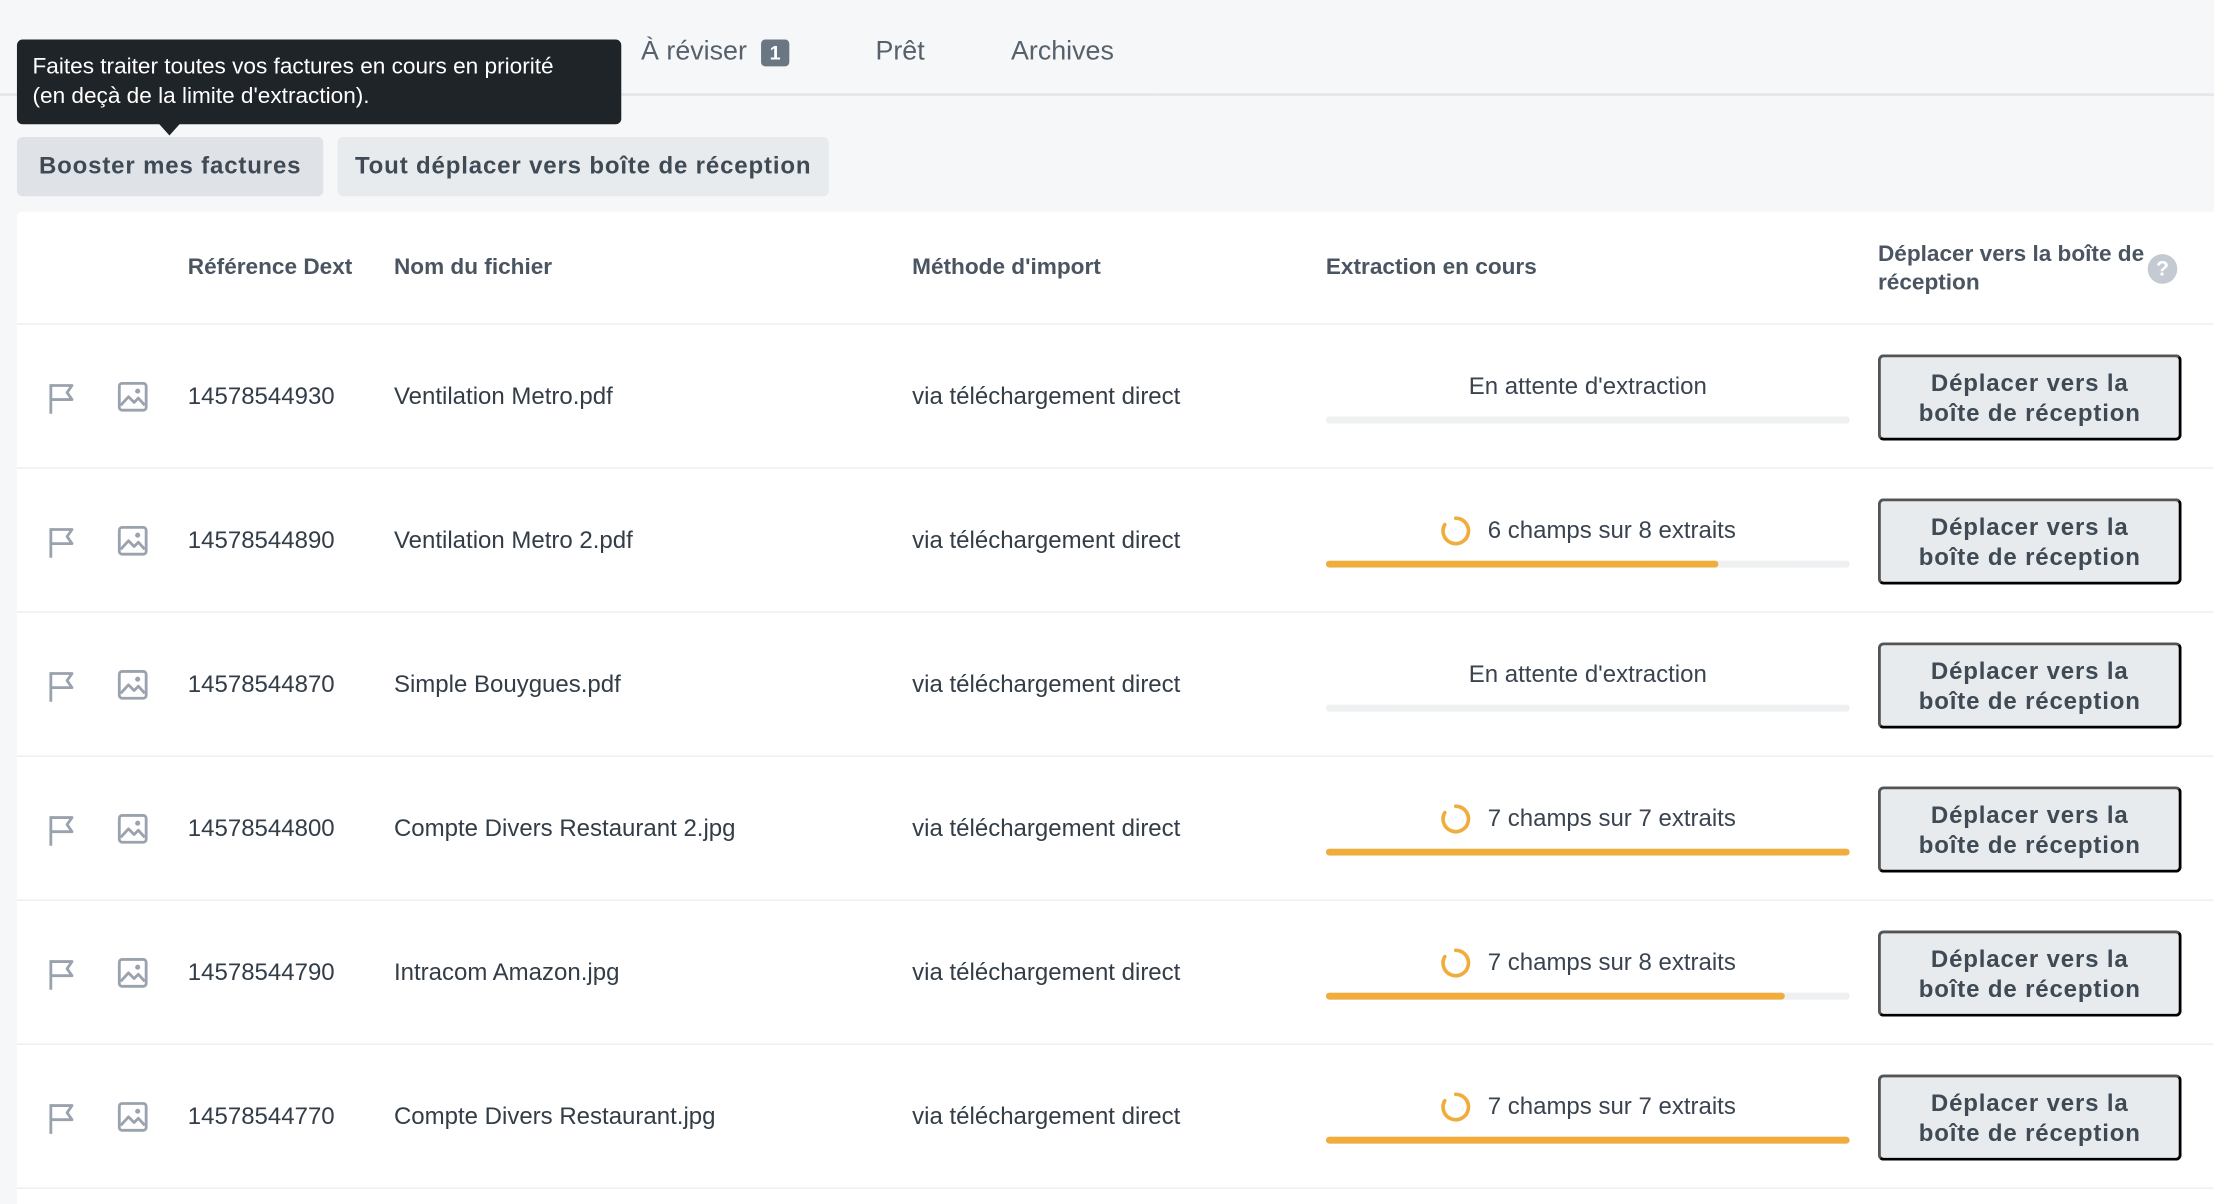  I want to click on move-all-to-inbox-button: Tout déplacer vers boîte de réception, so click(583, 166).